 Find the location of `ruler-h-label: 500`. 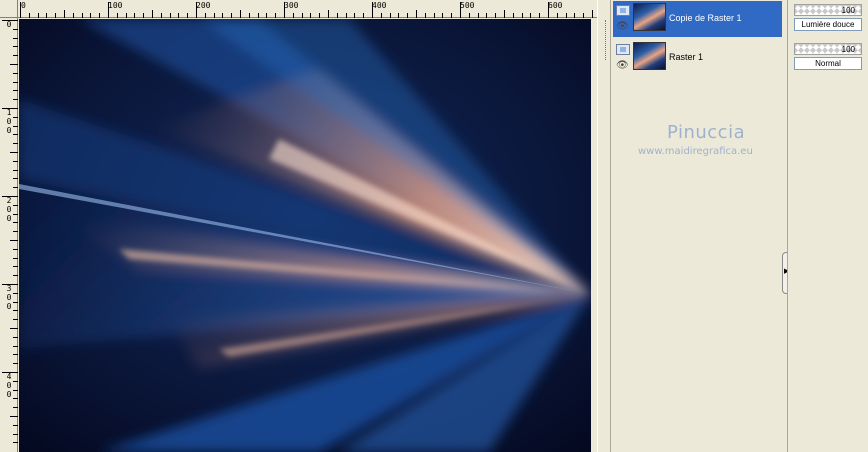

ruler-h-label: 500 is located at coordinates (467, 5).